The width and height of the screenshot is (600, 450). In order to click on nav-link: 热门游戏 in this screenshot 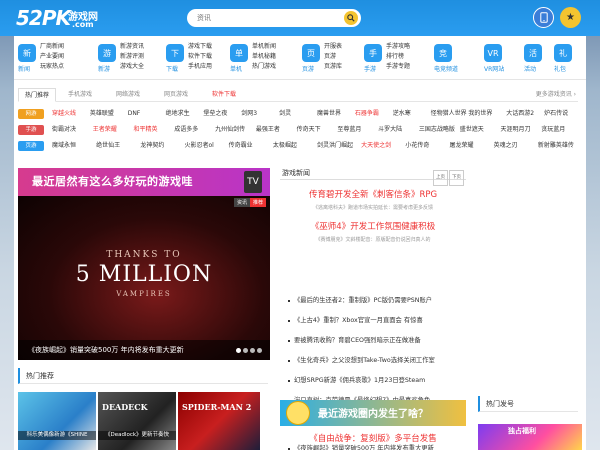, I will do `click(264, 67)`.